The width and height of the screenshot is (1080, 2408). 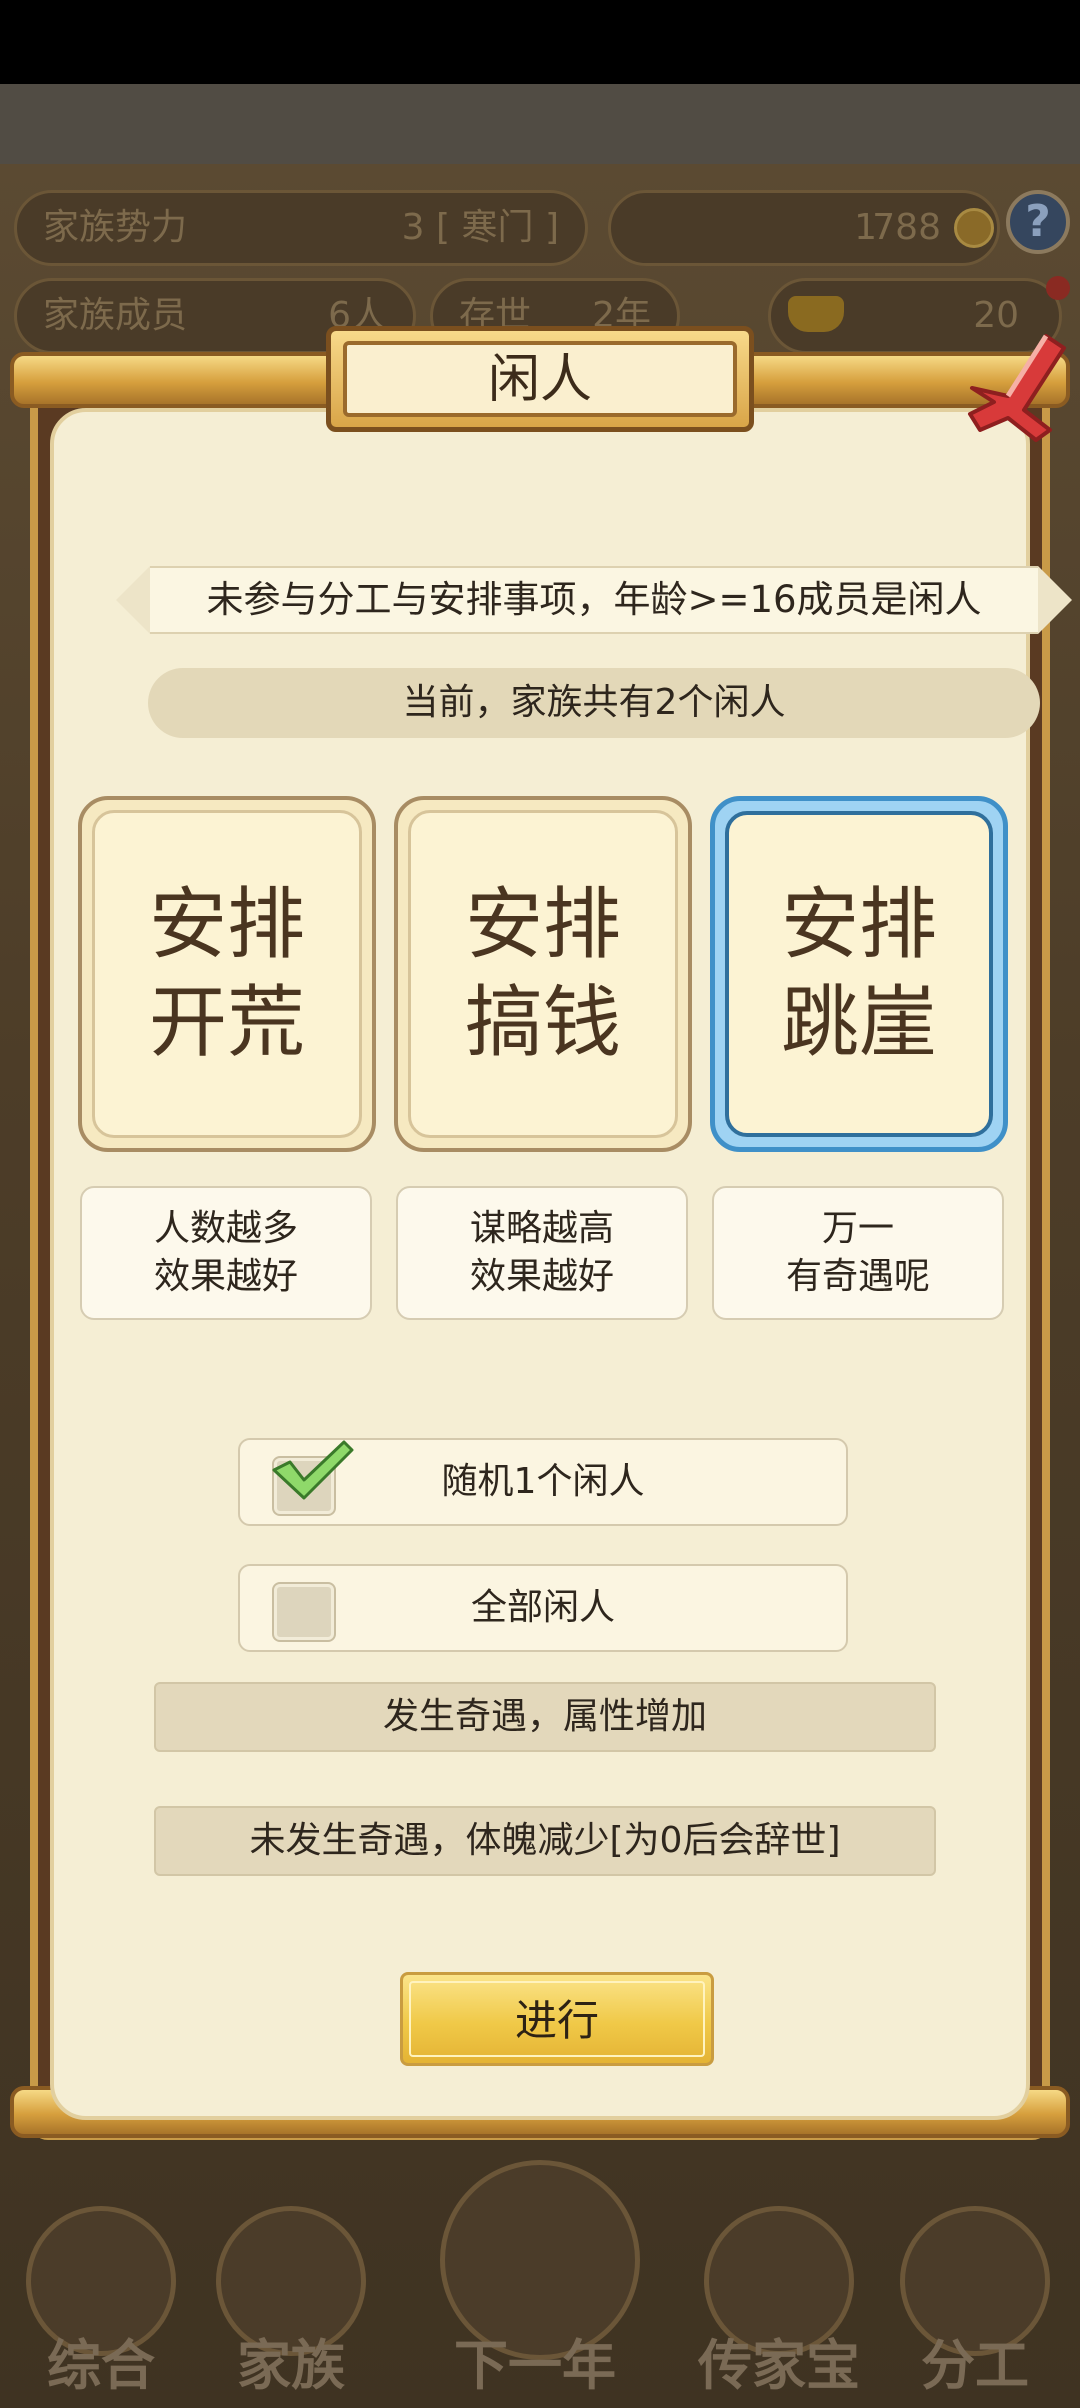 What do you see at coordinates (594, 600) in the screenshot?
I see `info-banner: 未参与分工与安排事项，年龄>=16成员是闲人` at bounding box center [594, 600].